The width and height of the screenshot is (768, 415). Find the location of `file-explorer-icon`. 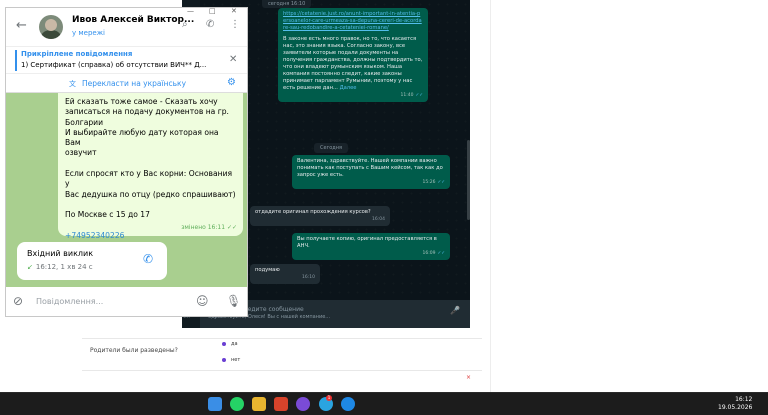

file-explorer-icon is located at coordinates (259, 404).